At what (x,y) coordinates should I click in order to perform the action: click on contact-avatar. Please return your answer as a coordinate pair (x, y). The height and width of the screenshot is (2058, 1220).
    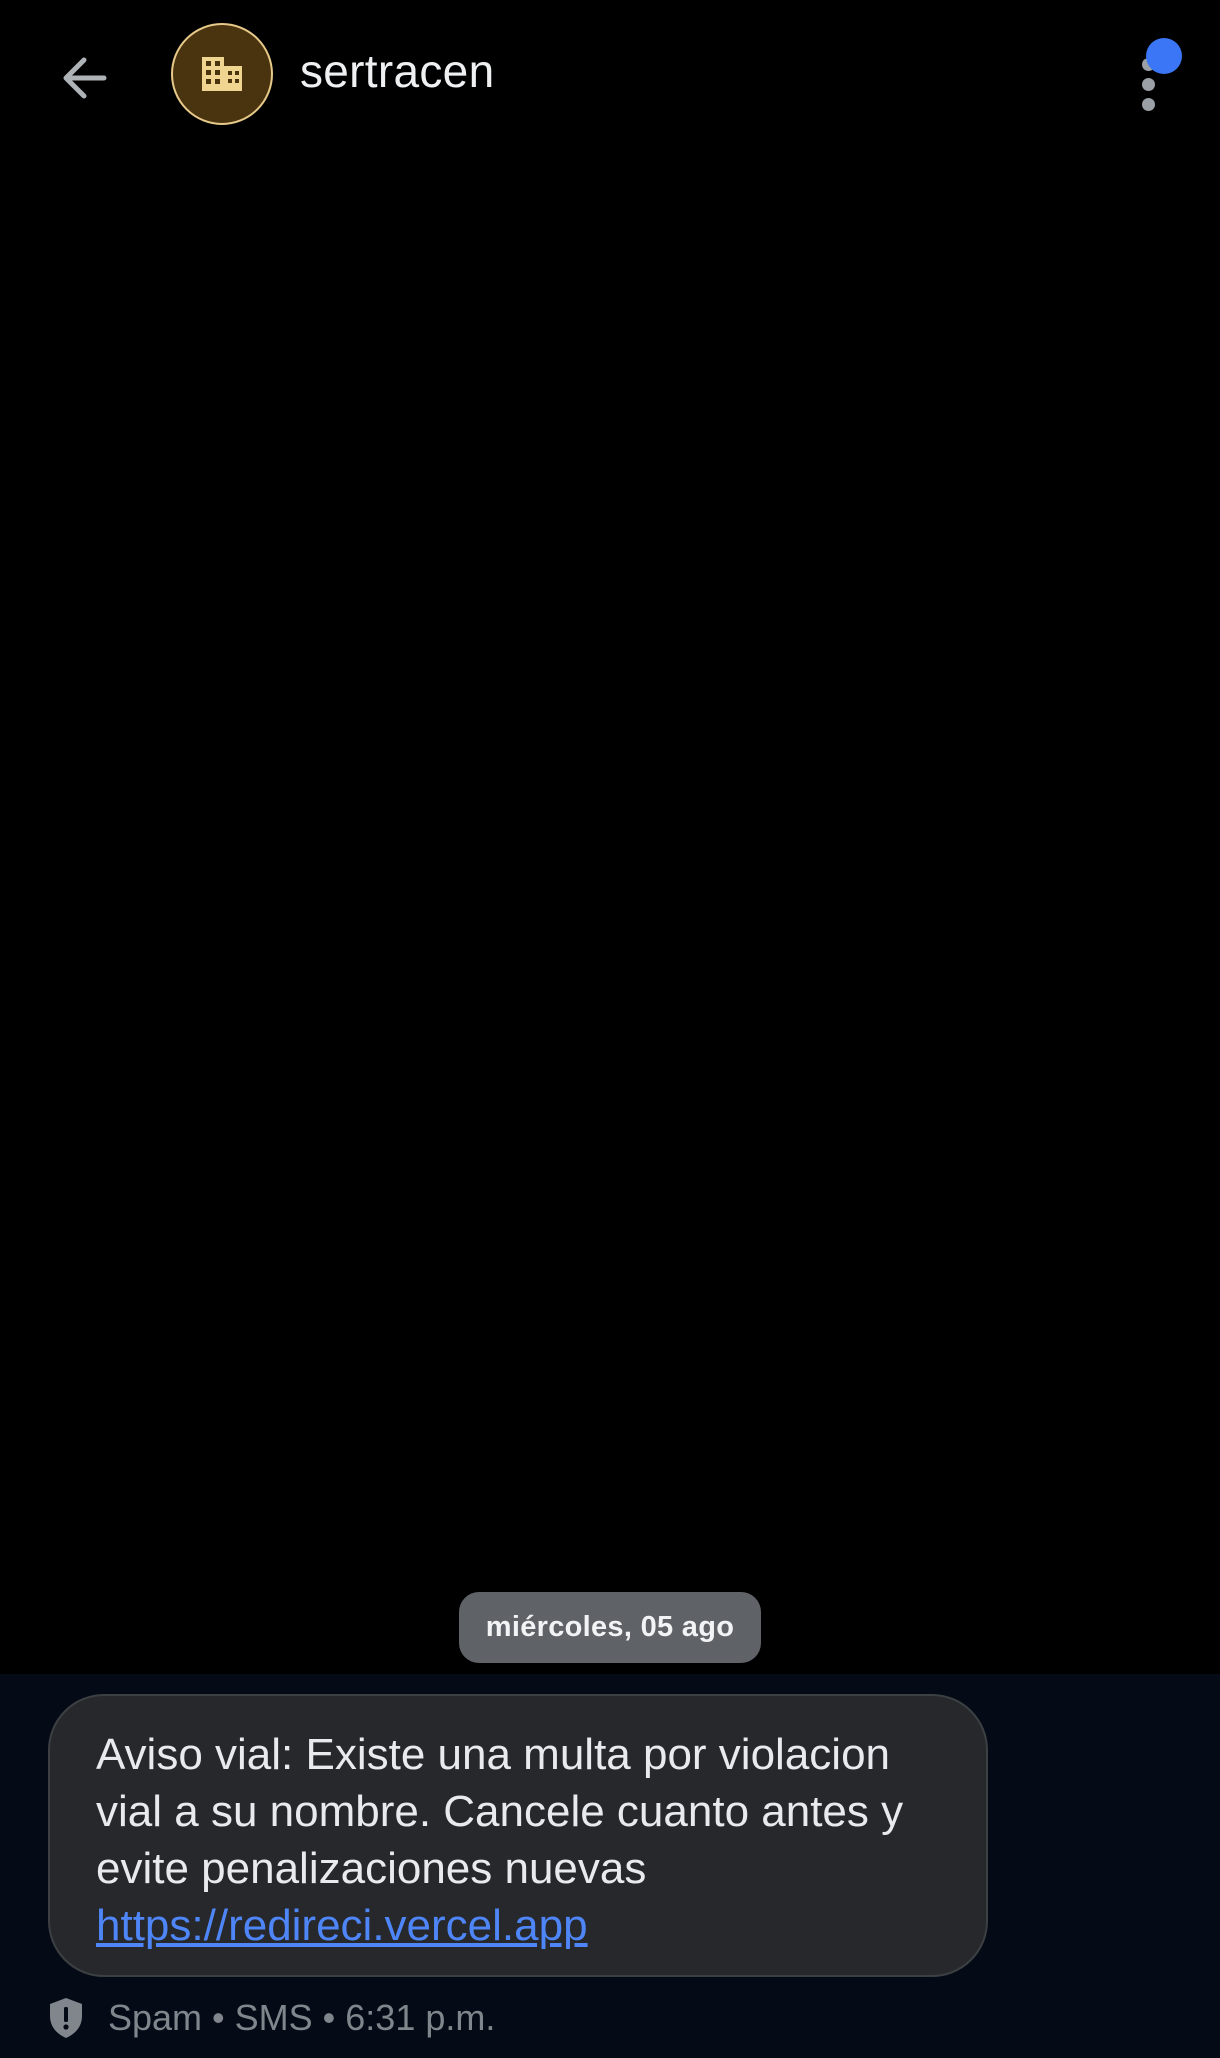
    Looking at the image, I should click on (222, 74).